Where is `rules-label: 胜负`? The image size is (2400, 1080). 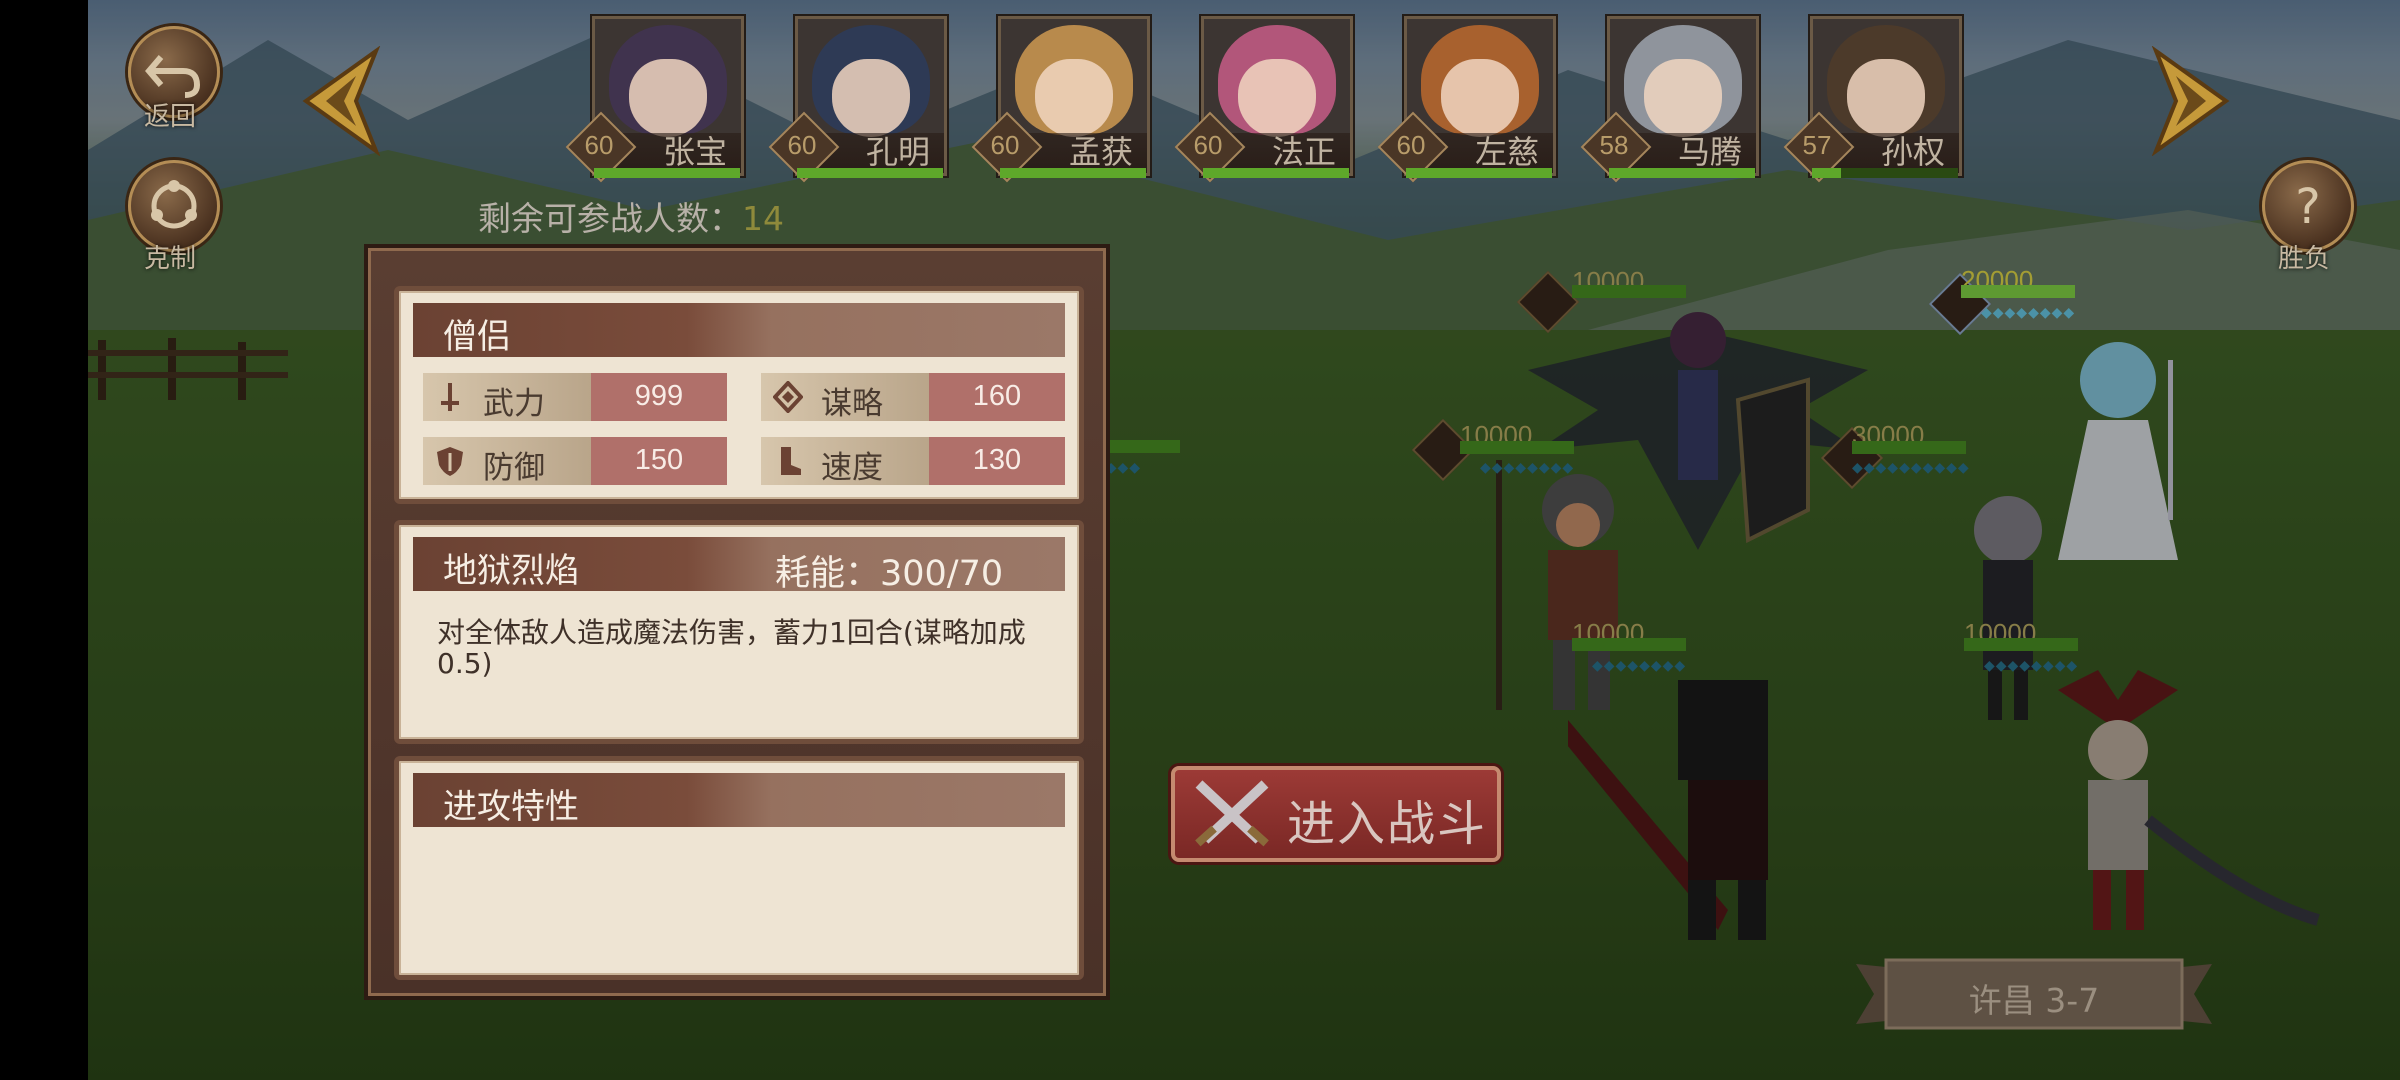
rules-label: 胜负 is located at coordinates (2303, 259).